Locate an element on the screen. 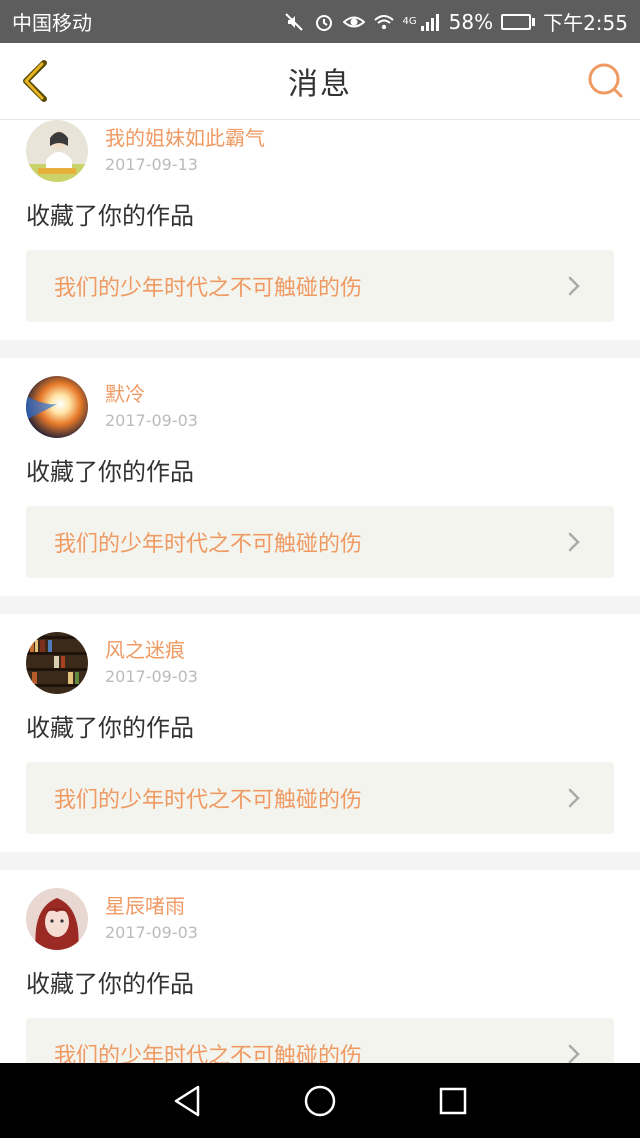 The image size is (640, 1138). circle-home-icon is located at coordinates (320, 1100).